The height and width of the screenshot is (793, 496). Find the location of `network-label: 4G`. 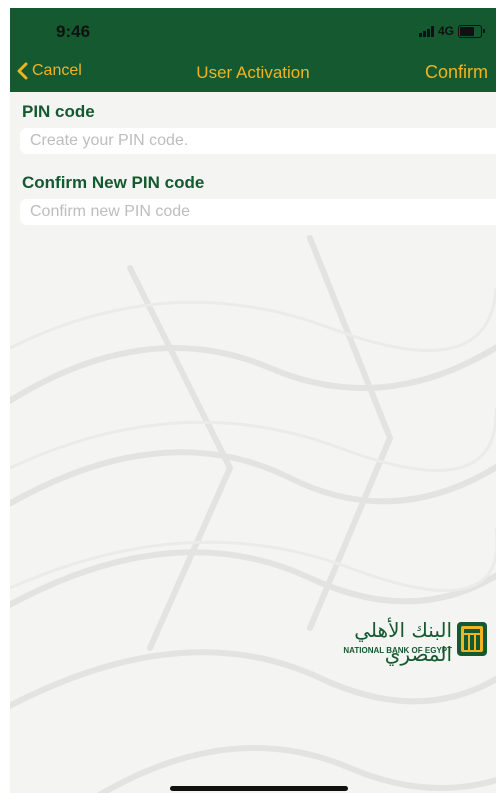

network-label: 4G is located at coordinates (445, 31).